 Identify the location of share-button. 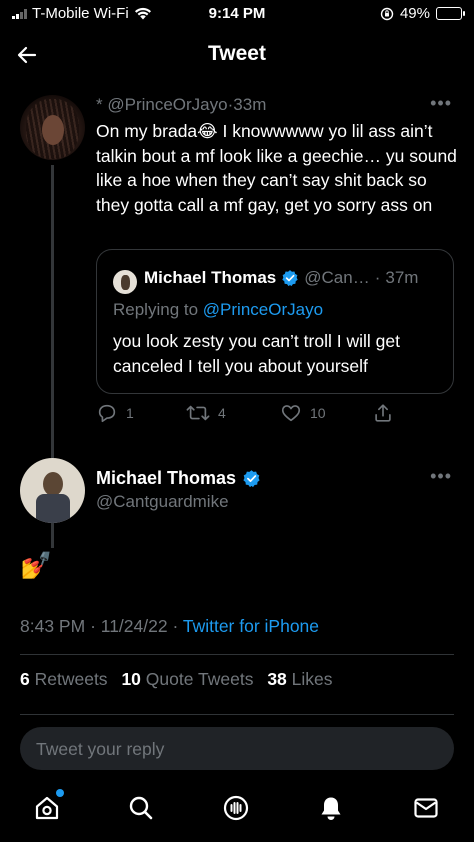
(383, 413).